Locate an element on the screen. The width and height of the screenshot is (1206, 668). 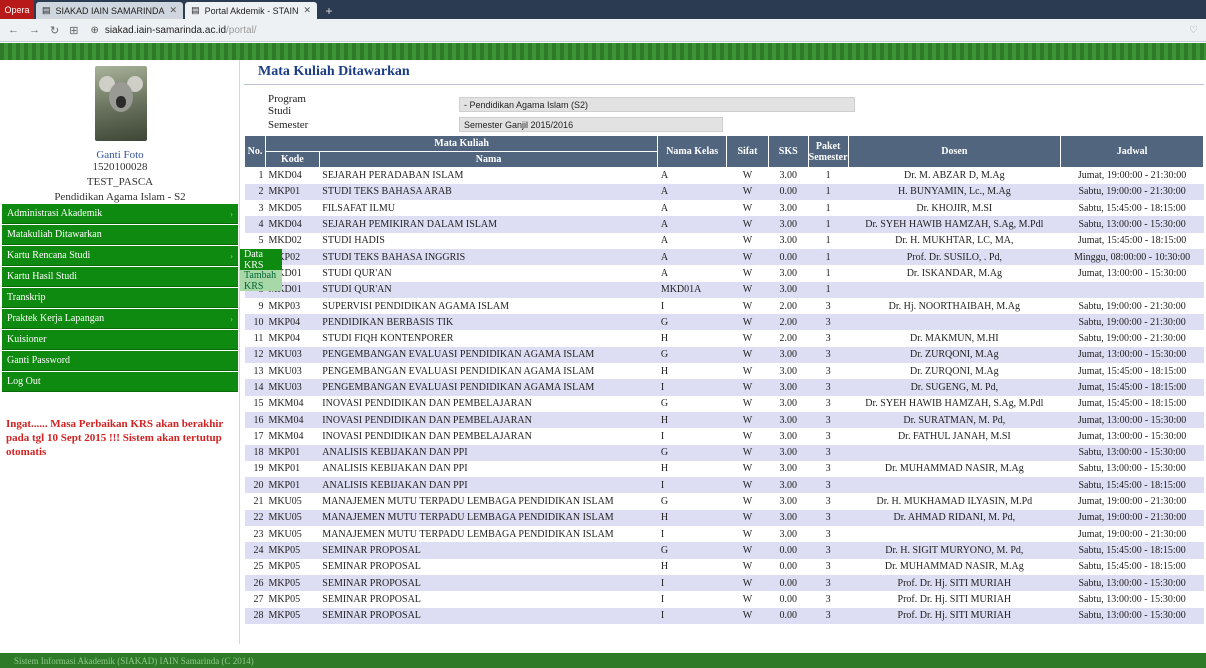
cell-jadwal: Minggu, 08:00:00 - 10:30:00 is located at coordinates (1132, 257).